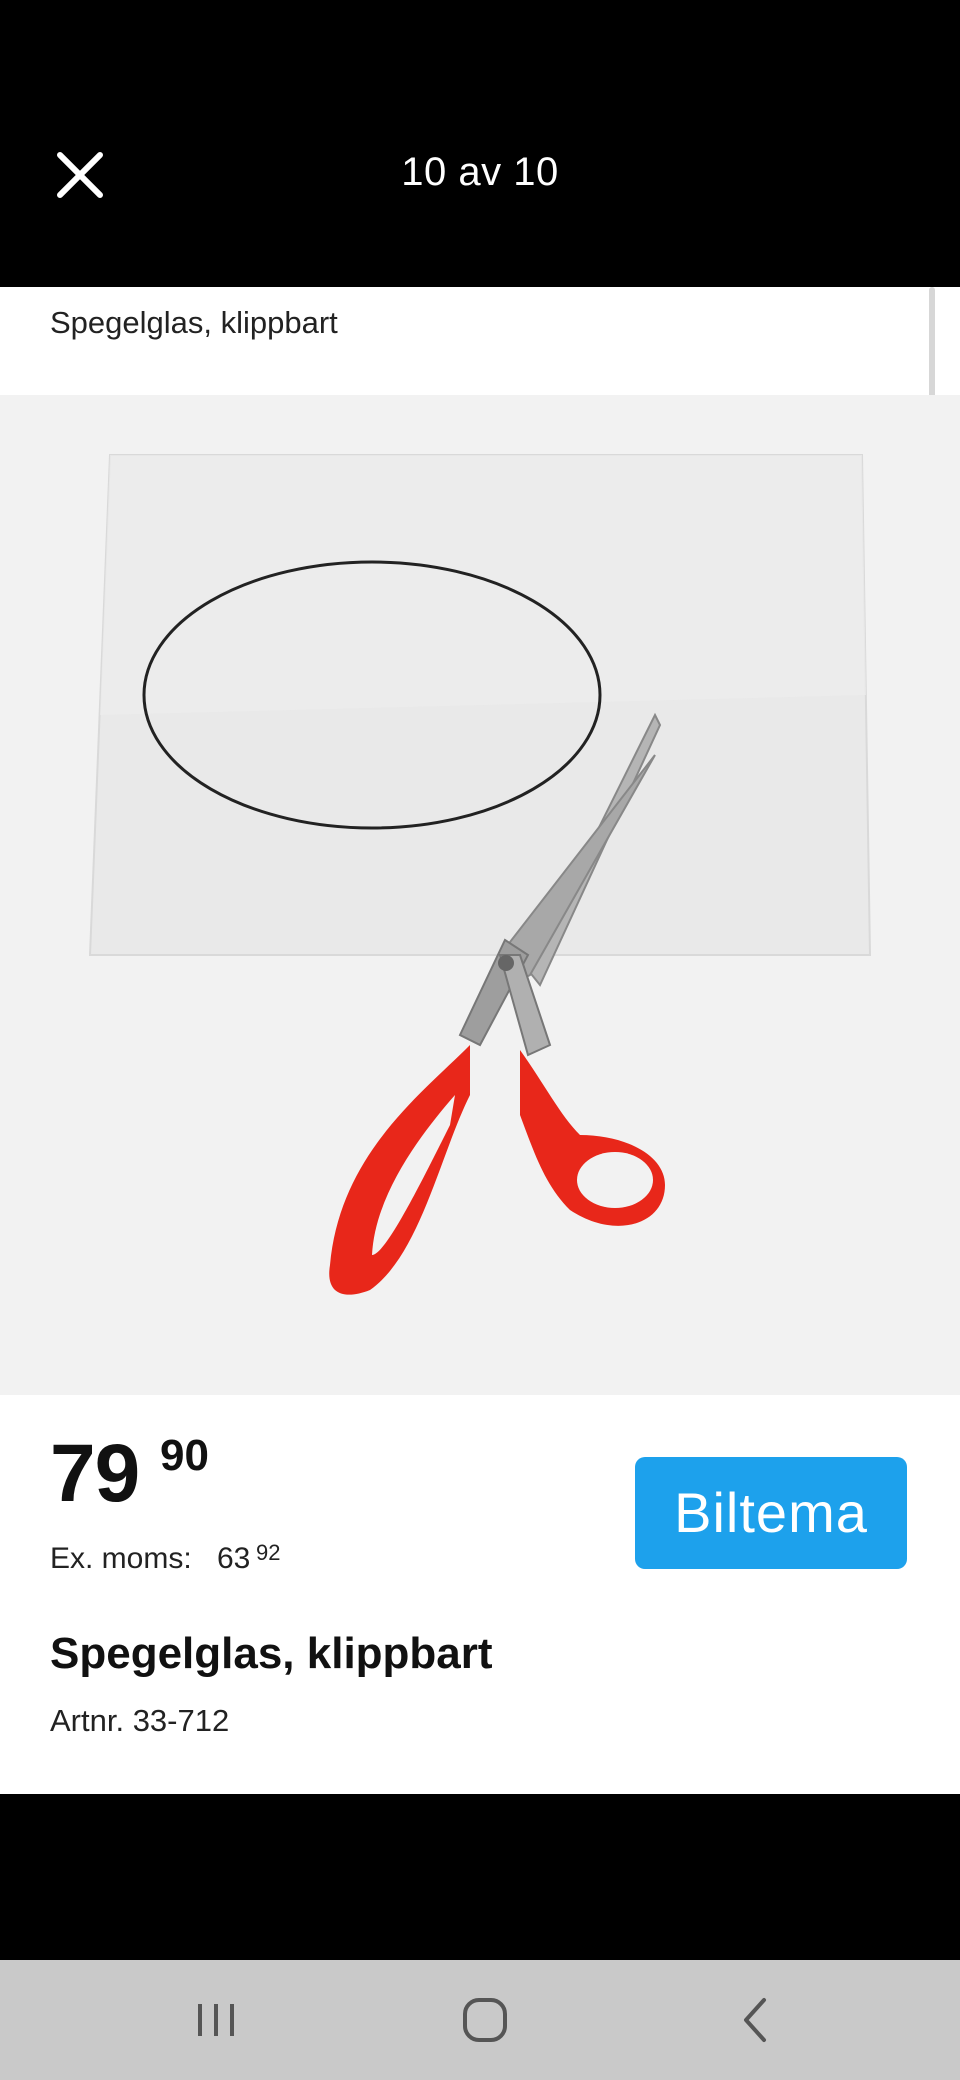 The width and height of the screenshot is (960, 2080). What do you see at coordinates (194, 322) in the screenshot?
I see `gallery-title: Spegelglas, klippbart` at bounding box center [194, 322].